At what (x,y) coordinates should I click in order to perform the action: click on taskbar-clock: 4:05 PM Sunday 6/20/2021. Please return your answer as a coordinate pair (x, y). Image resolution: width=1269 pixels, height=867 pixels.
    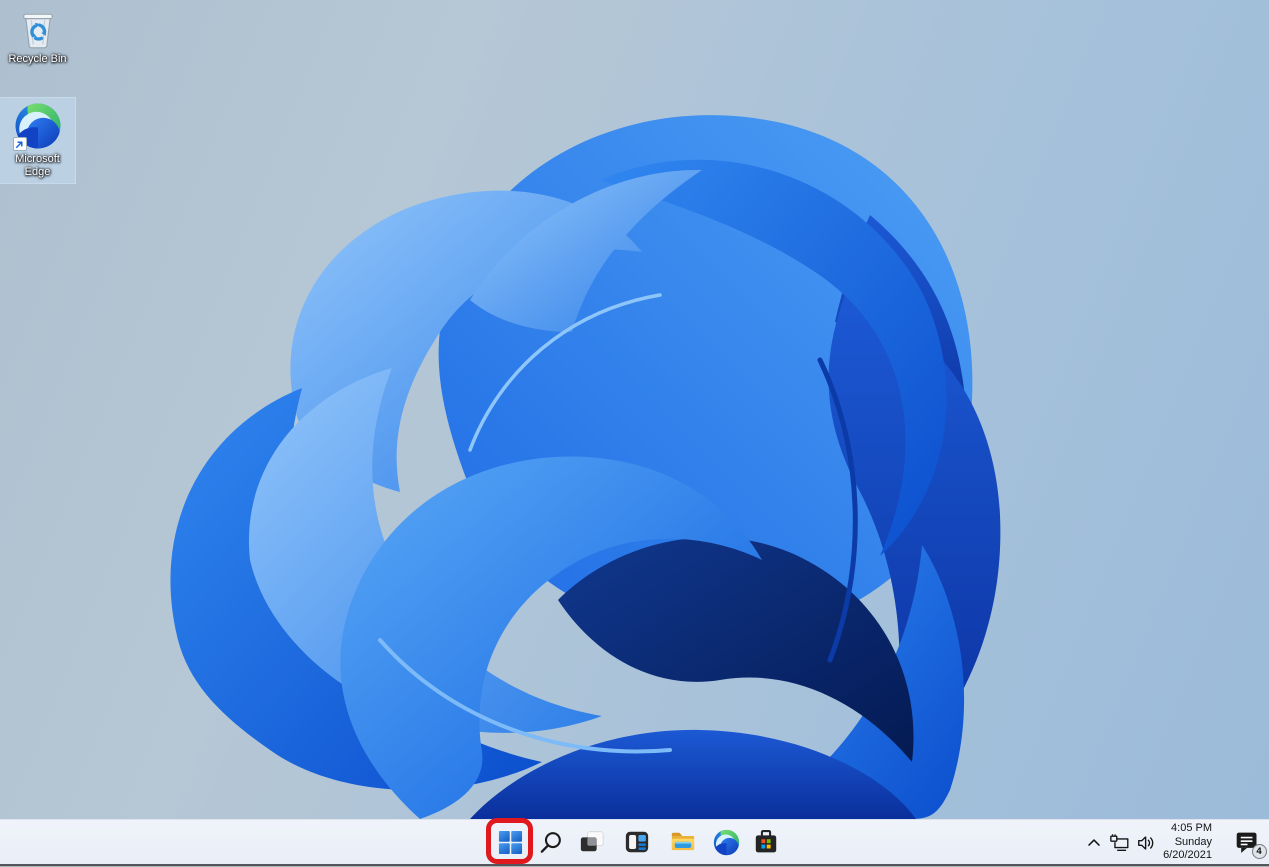
    Looking at the image, I should click on (1187, 842).